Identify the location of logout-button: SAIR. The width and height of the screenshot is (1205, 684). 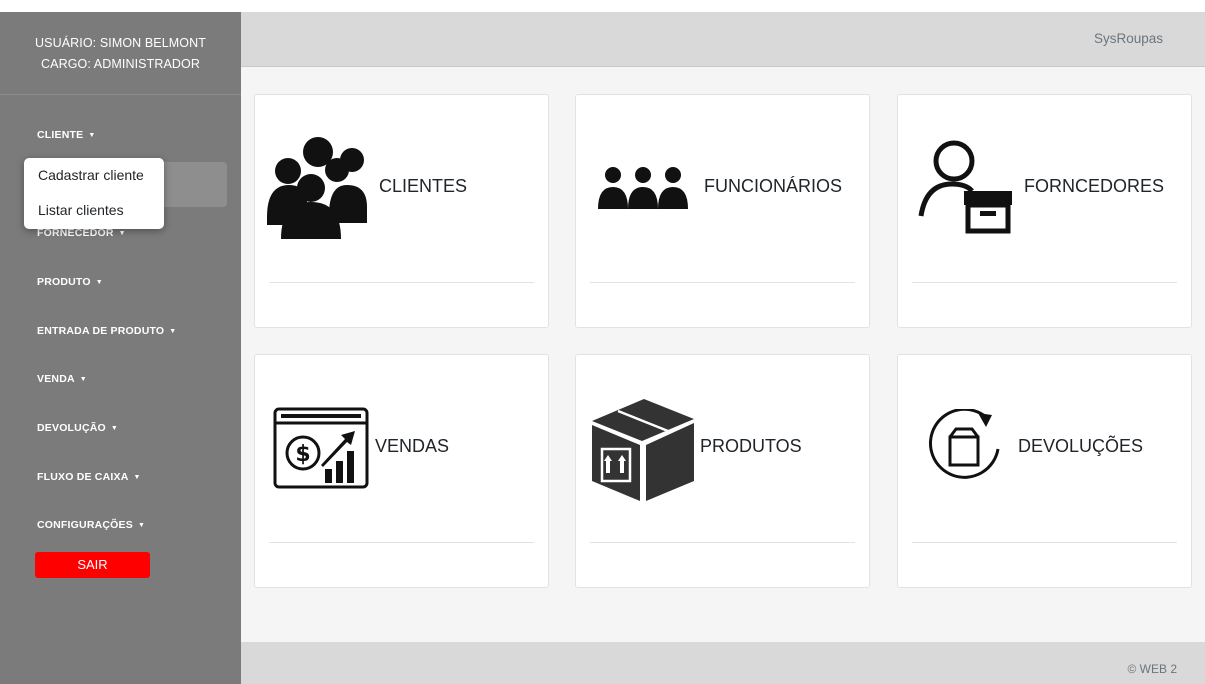
(92, 565).